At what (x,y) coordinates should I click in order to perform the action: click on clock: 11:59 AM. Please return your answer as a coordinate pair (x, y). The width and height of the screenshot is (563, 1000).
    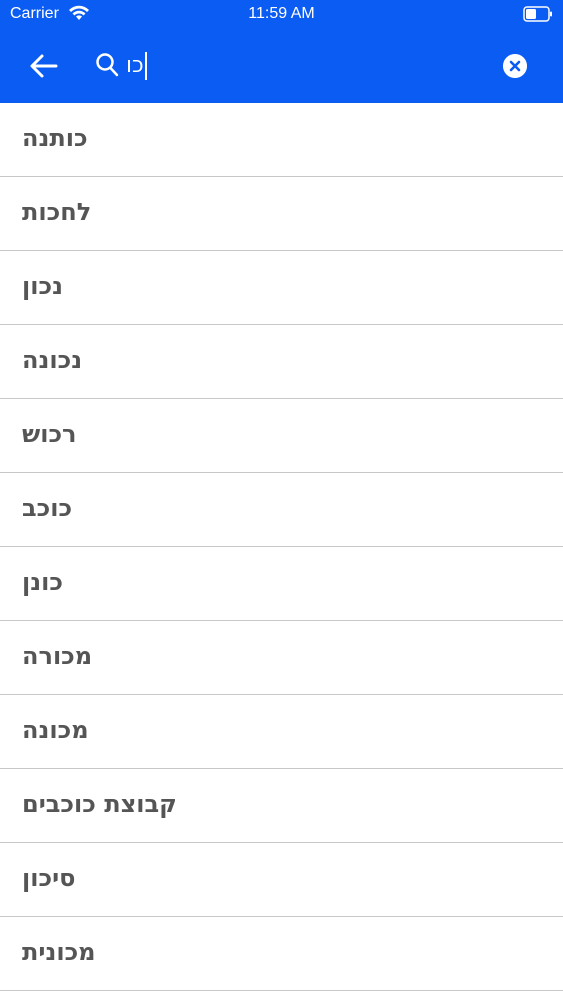
    Looking at the image, I should click on (281, 13).